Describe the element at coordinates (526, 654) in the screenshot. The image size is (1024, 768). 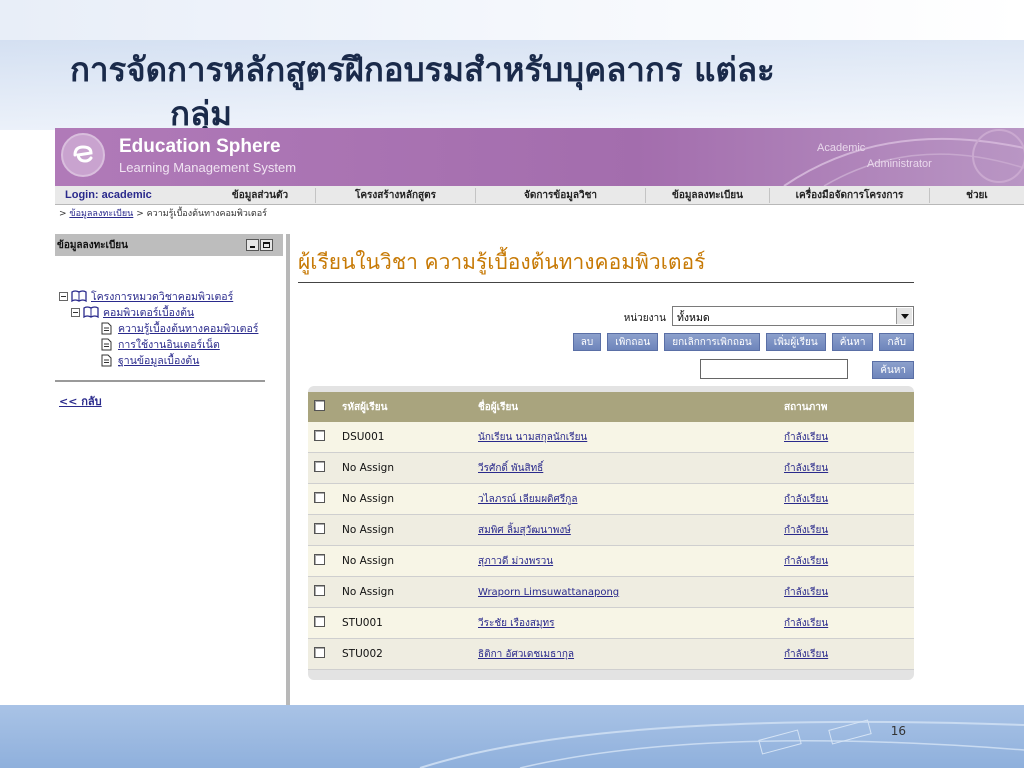
I see `learner-name-link: ธิติกา อัศวเดชเมธากุล` at that location.